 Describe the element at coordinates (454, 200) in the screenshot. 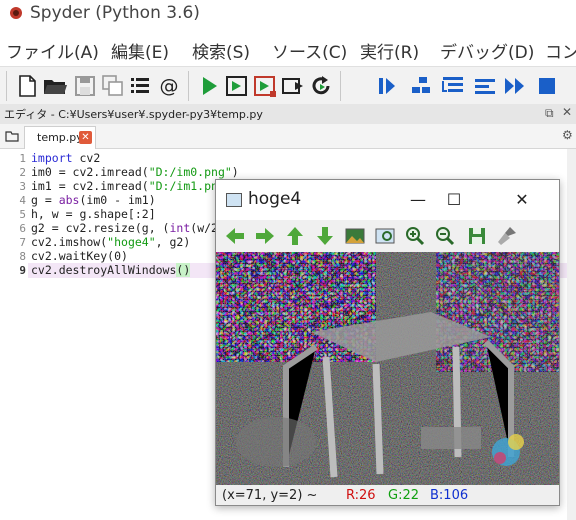

I see `maximize-button: ☐` at that location.